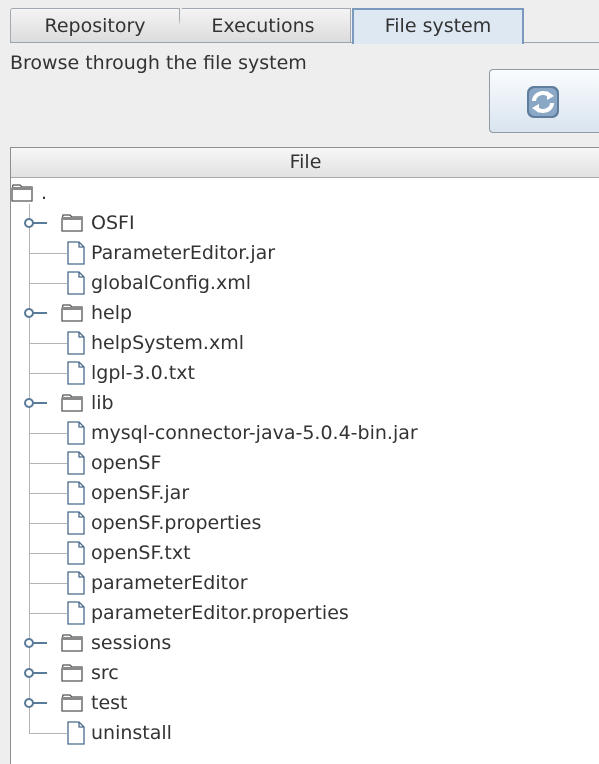 The image size is (599, 764). I want to click on tree-root-label: ., so click(44, 193).